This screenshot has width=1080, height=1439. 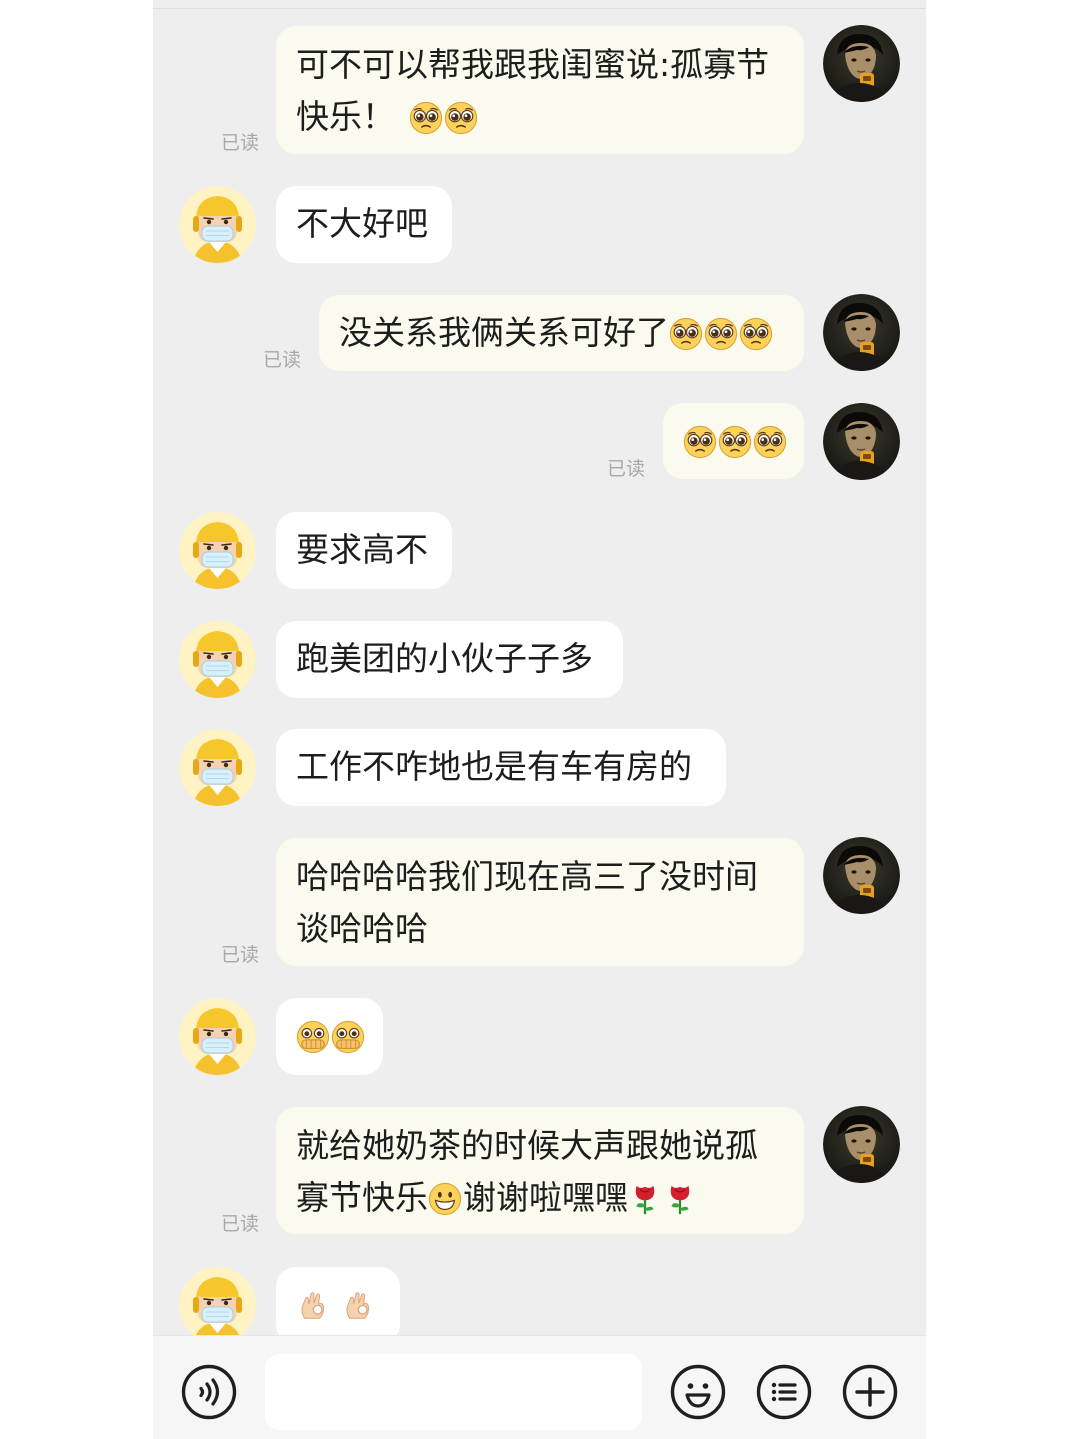 I want to click on list-icon, so click(x=784, y=1392).